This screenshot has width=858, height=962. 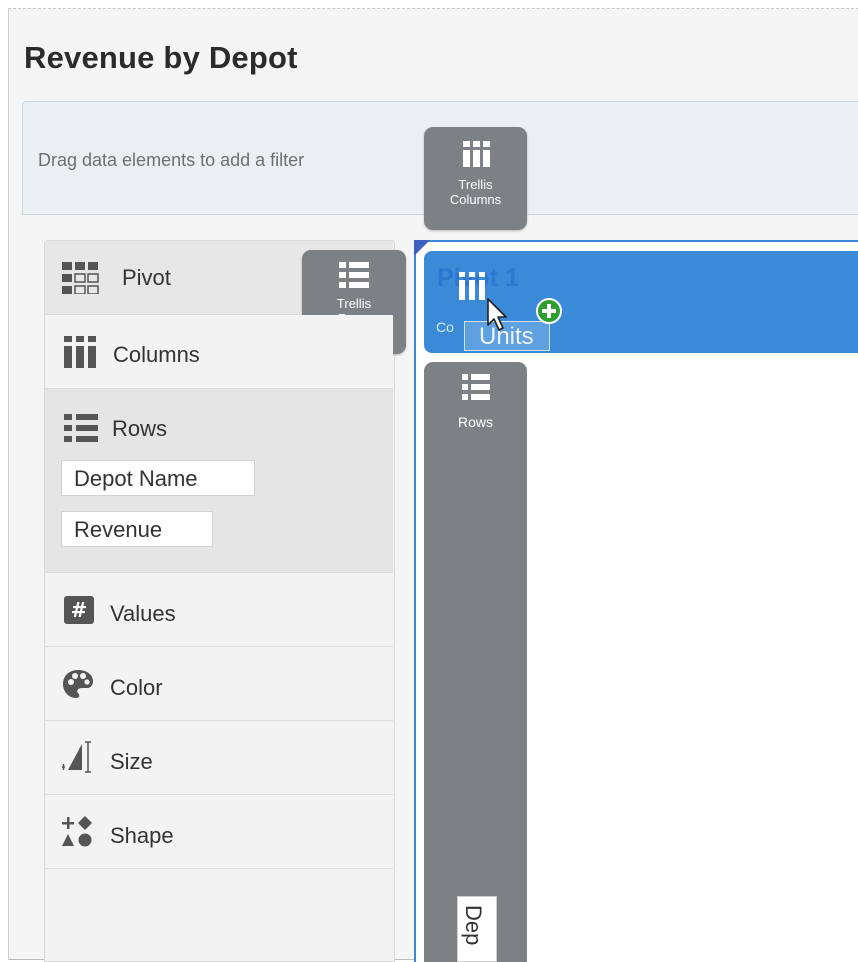 I want to click on values-label: Values, so click(x=143, y=613).